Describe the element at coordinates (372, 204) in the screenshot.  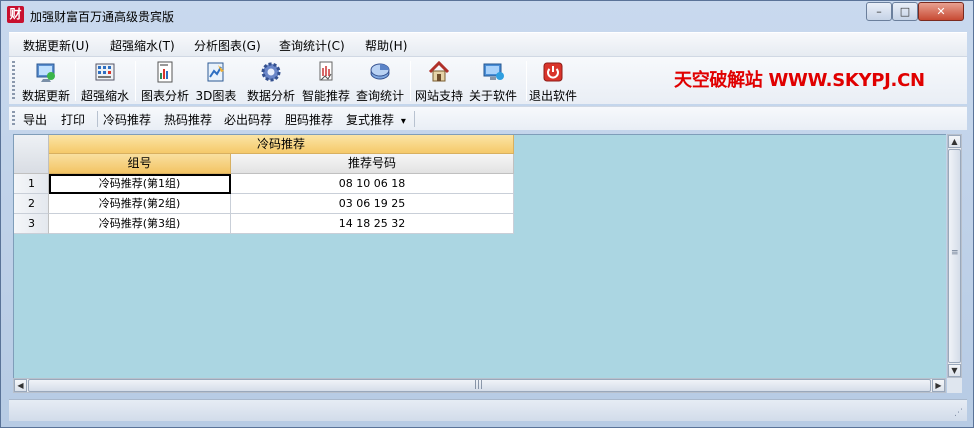
I see `table-cell-numbers: 03 06 19 25` at that location.